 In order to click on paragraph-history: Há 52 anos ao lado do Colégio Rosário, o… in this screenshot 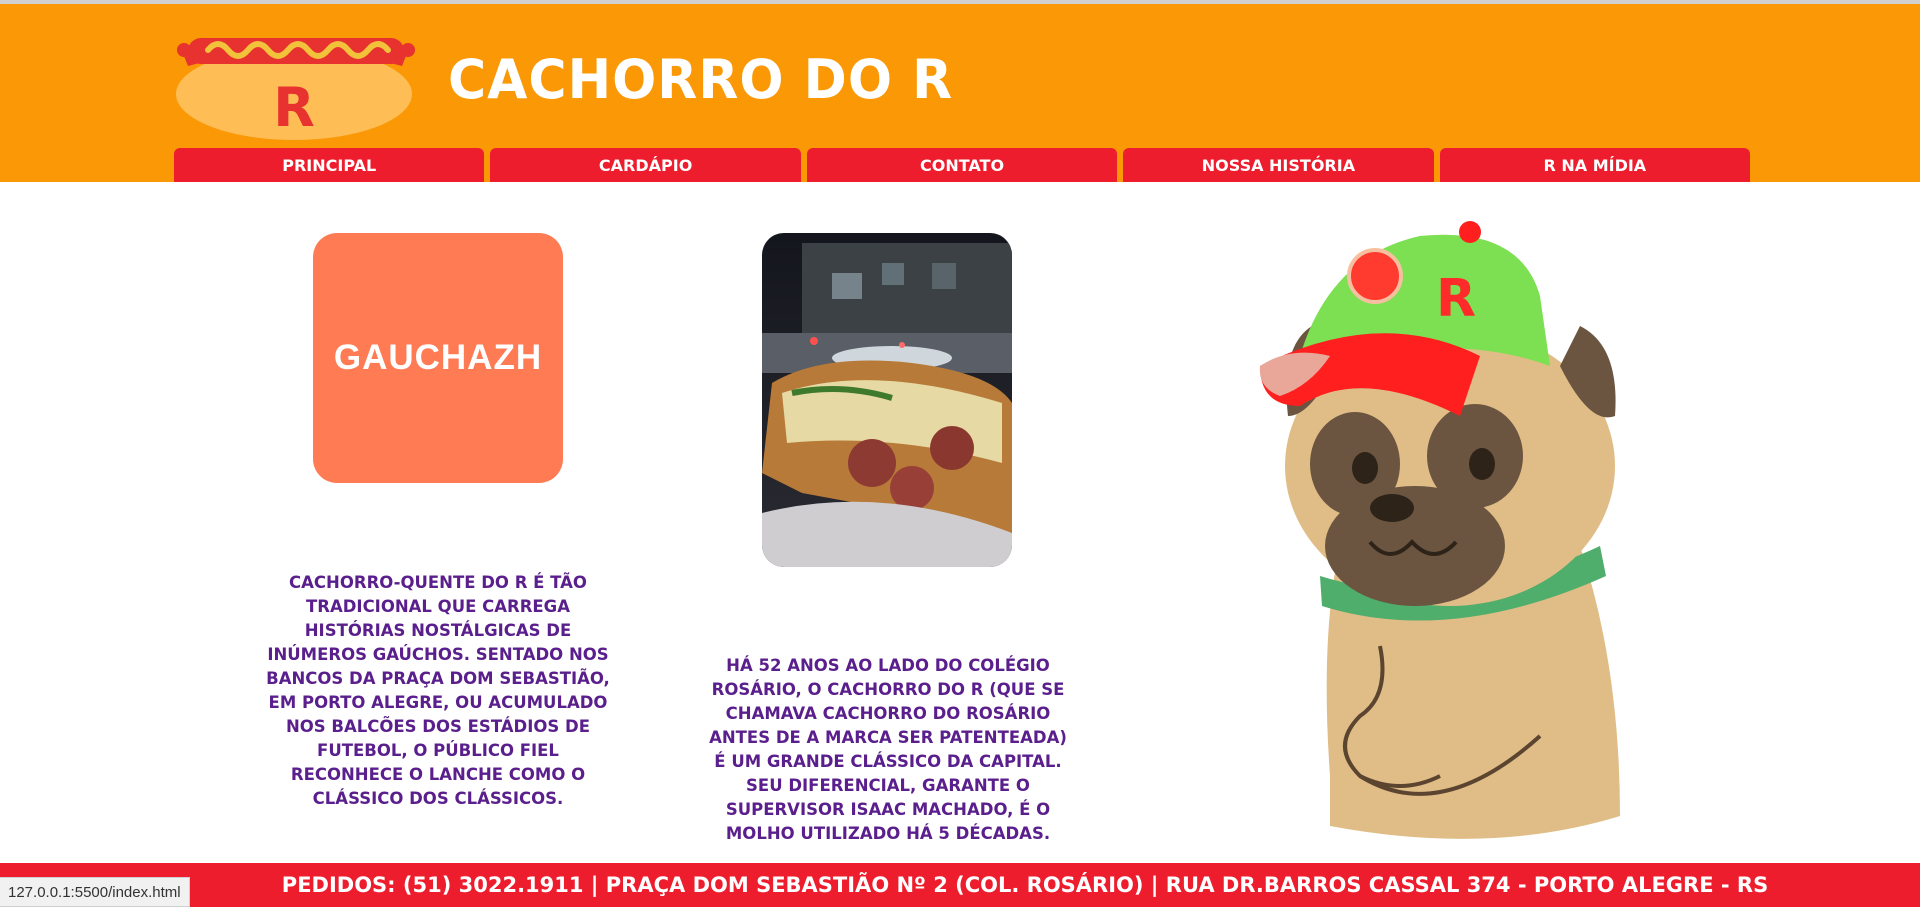, I will do `click(888, 749)`.